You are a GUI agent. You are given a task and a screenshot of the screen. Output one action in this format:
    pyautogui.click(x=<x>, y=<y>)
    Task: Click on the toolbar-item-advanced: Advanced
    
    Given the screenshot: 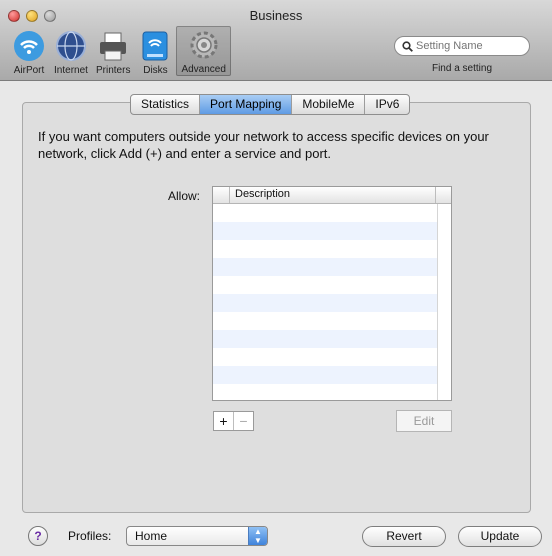 What is the action you would take?
    pyautogui.click(x=203, y=51)
    